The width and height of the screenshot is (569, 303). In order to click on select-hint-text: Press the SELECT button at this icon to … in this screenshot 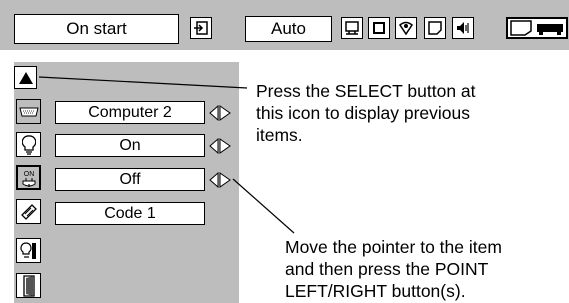, I will do `click(366, 113)`.